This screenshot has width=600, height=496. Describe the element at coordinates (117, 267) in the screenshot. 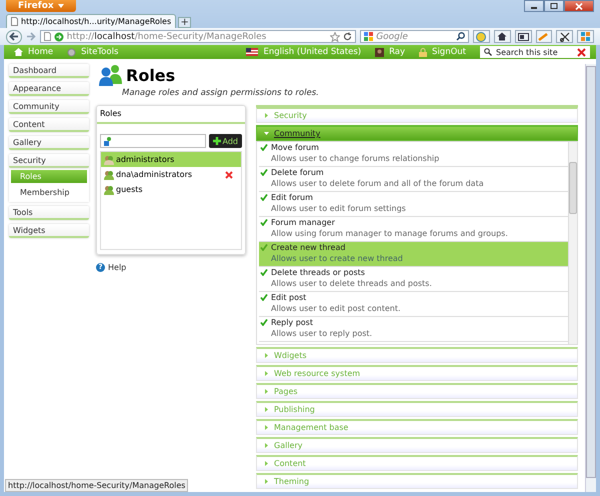

I see `help-link: Help` at that location.